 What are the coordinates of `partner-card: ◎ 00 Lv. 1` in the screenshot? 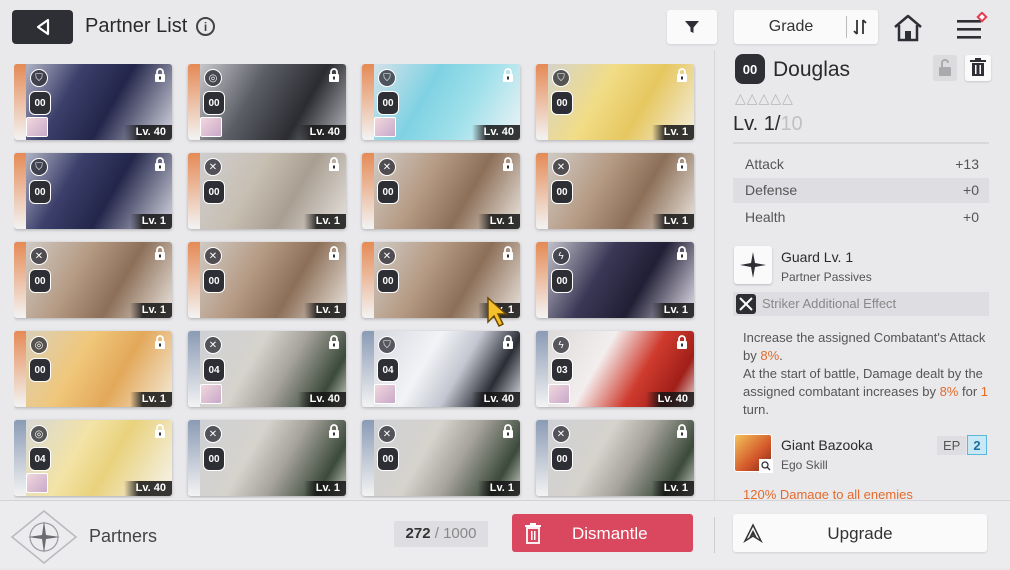 It's located at (93, 369).